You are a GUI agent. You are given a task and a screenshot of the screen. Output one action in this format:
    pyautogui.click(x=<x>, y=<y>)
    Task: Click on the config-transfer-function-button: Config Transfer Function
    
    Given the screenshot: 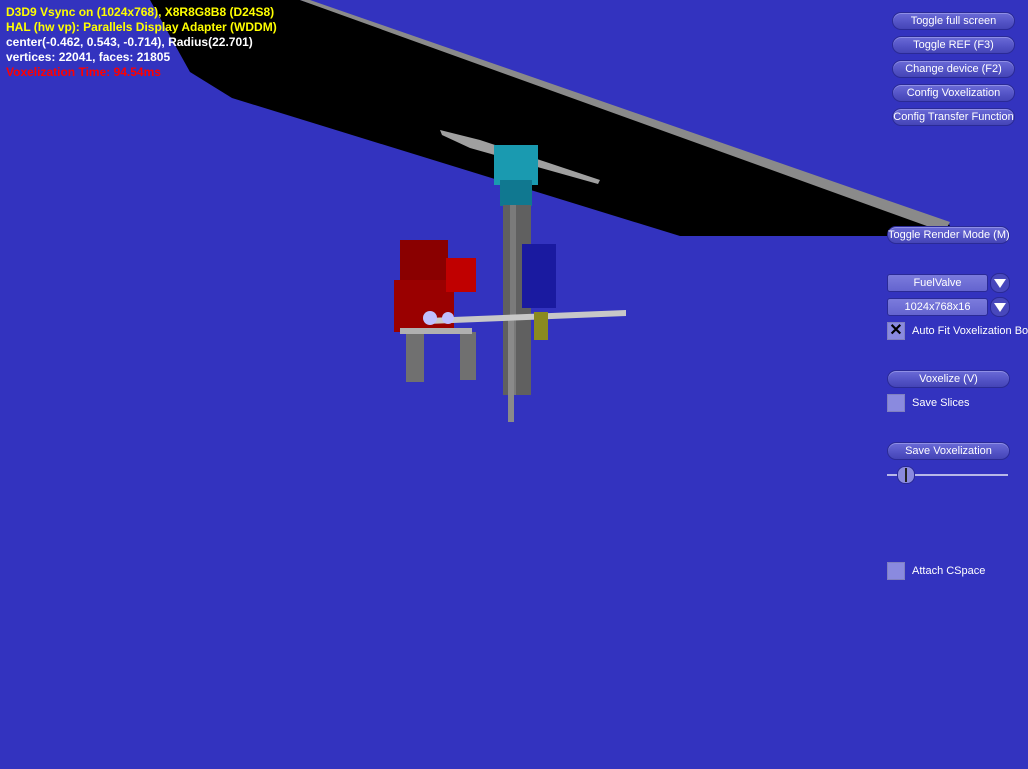 What is the action you would take?
    pyautogui.click(x=953, y=117)
    